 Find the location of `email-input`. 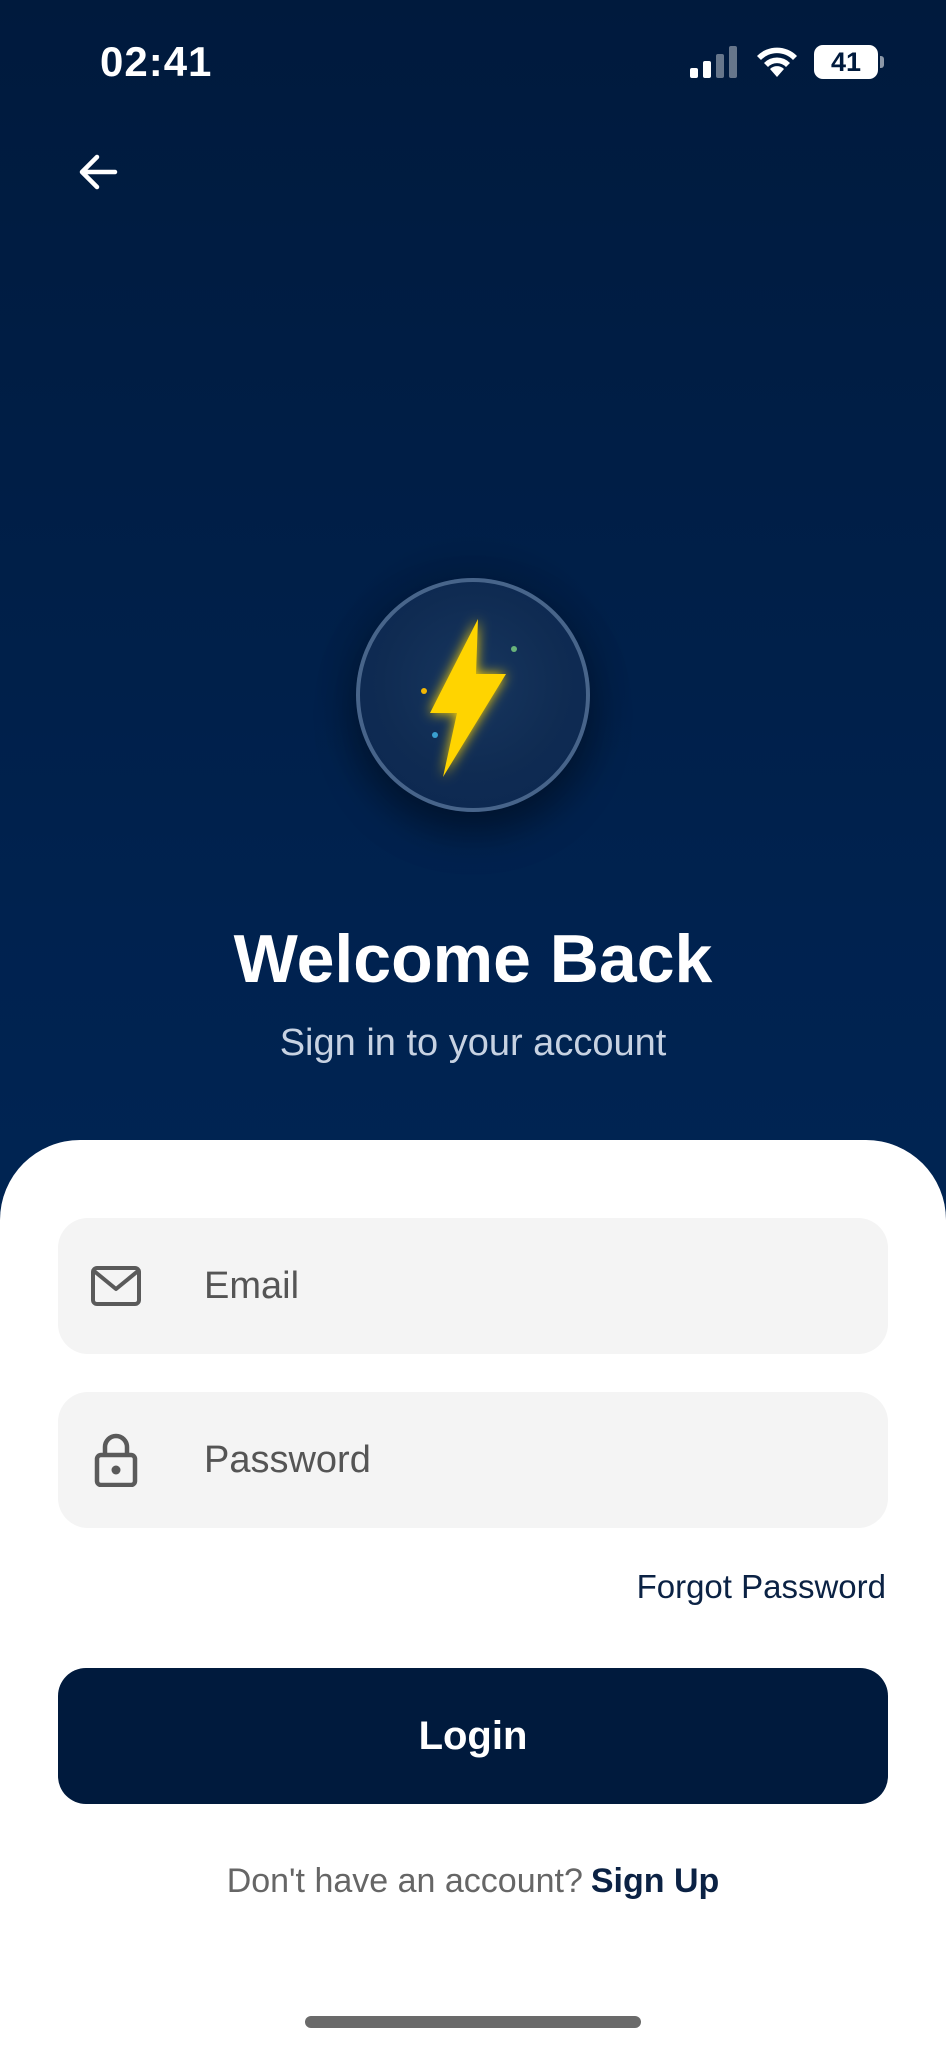

email-input is located at coordinates (529, 1286).